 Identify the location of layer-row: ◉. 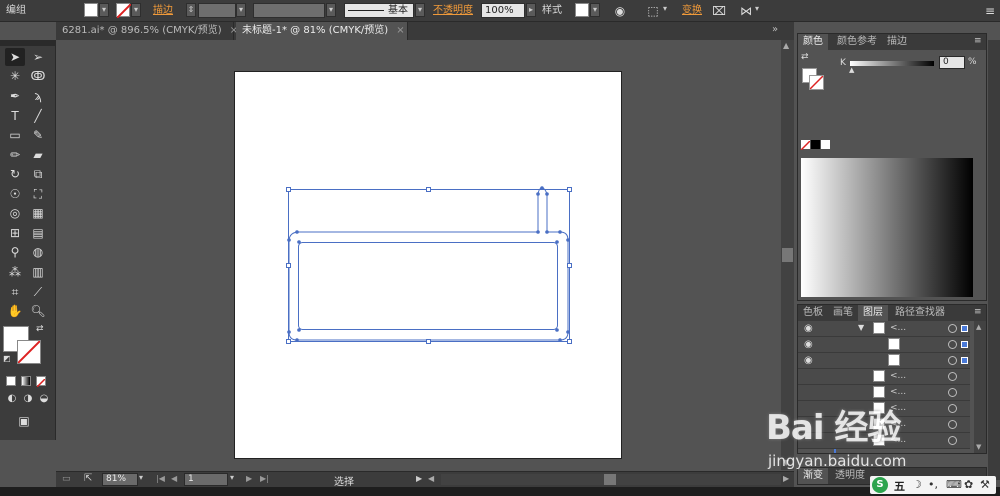
(884, 361).